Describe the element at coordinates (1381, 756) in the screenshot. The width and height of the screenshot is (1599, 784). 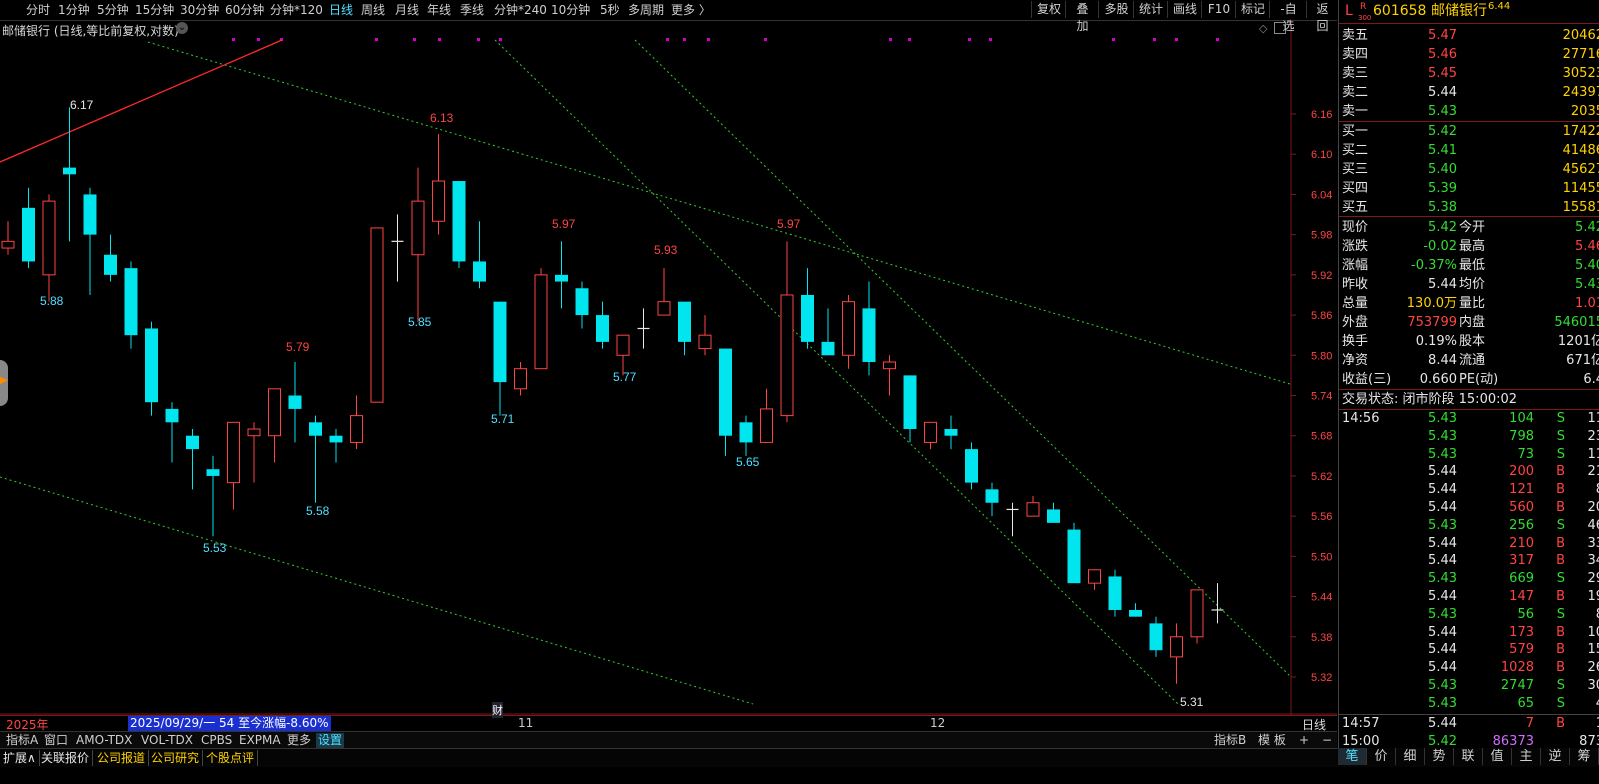
I see `quote-tab-1: 价` at that location.